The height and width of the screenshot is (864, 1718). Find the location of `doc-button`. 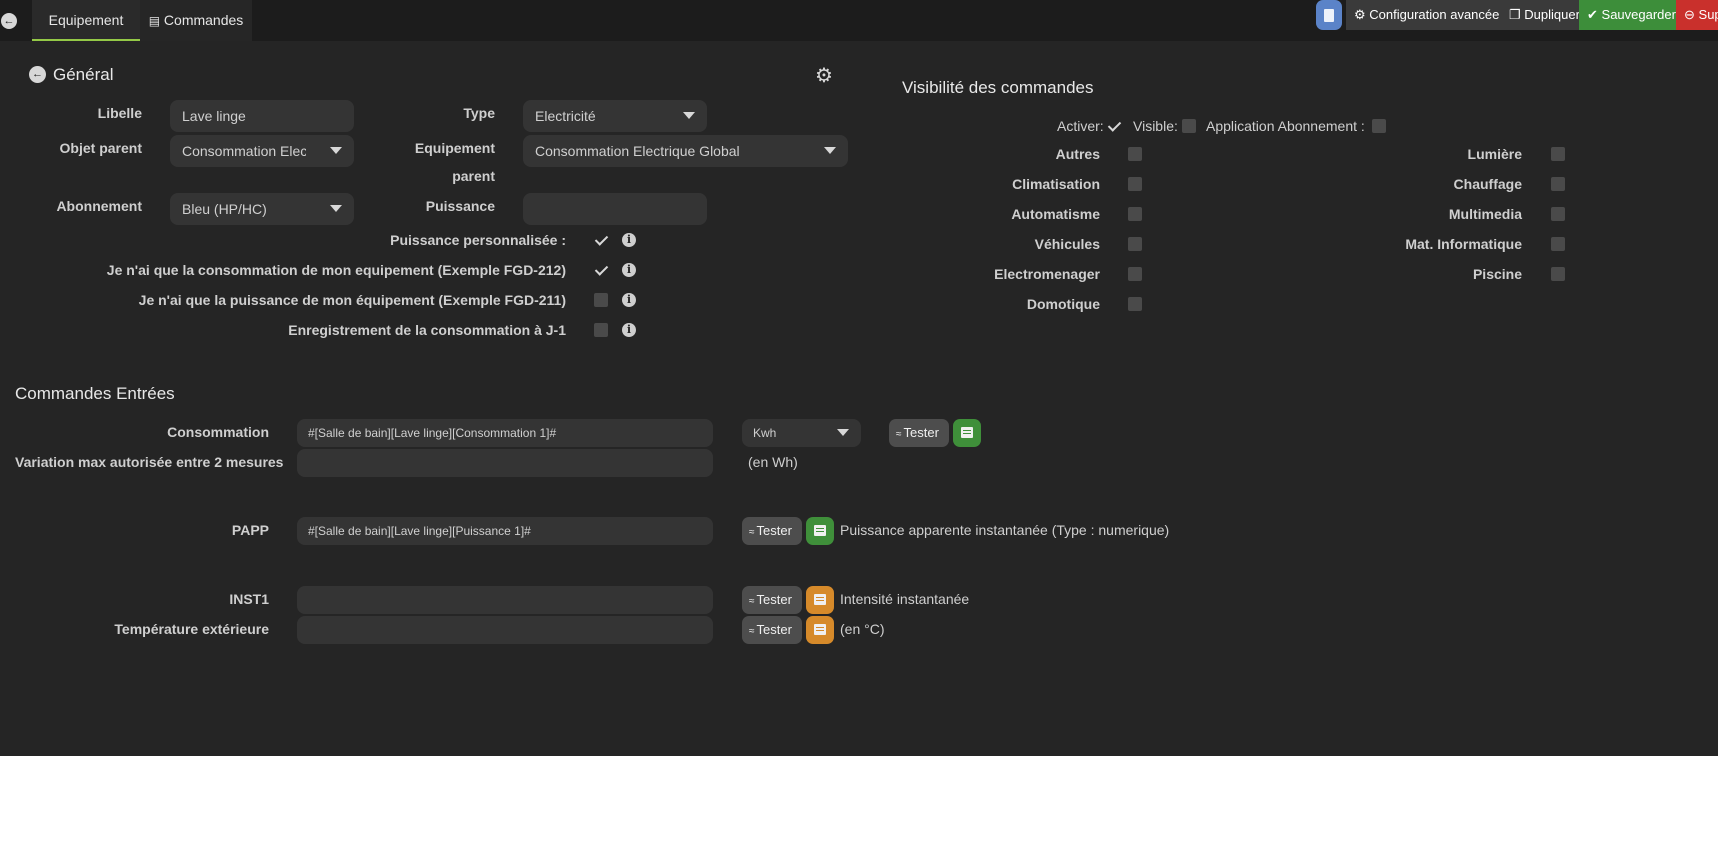

doc-button is located at coordinates (1329, 15).